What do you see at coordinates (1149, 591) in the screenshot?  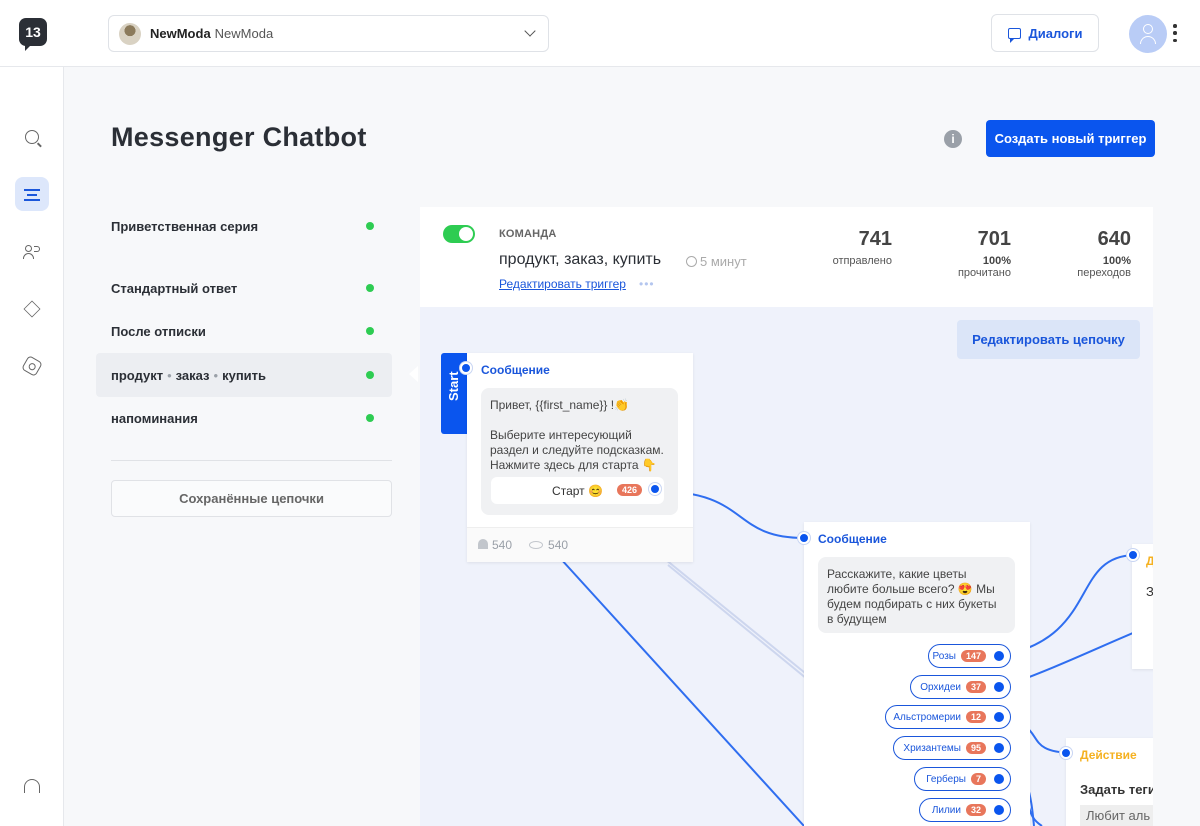 I see `action-text: З` at bounding box center [1149, 591].